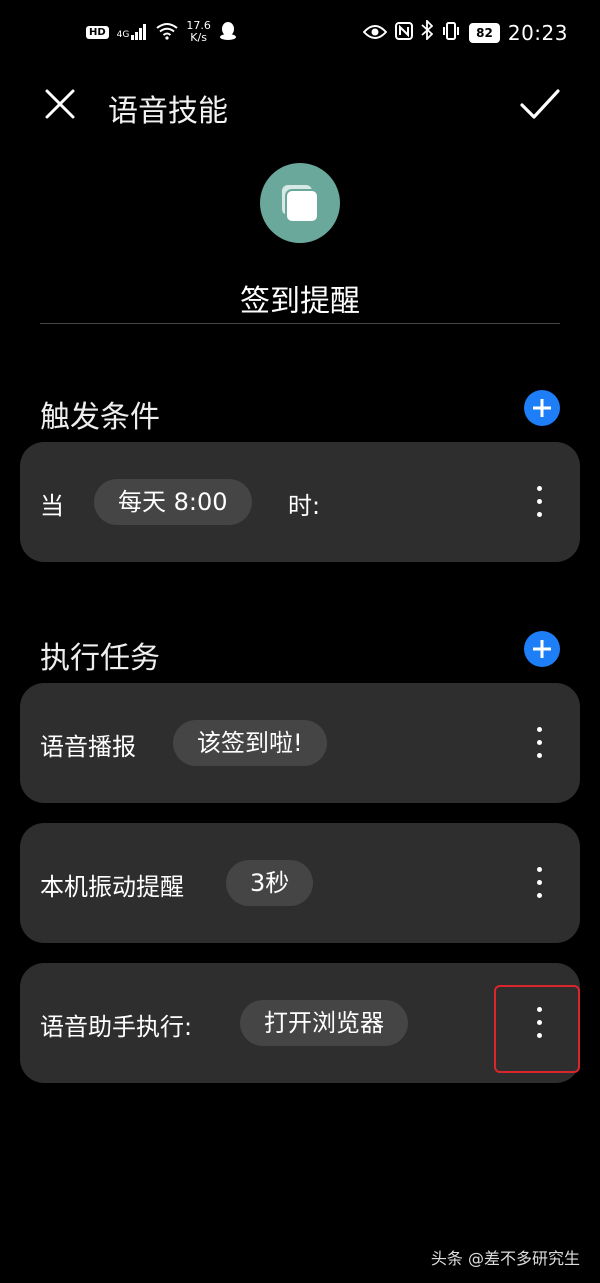 The width and height of the screenshot is (600, 1283). Describe the element at coordinates (542, 408) in the screenshot. I see `add-trigger-button` at that location.